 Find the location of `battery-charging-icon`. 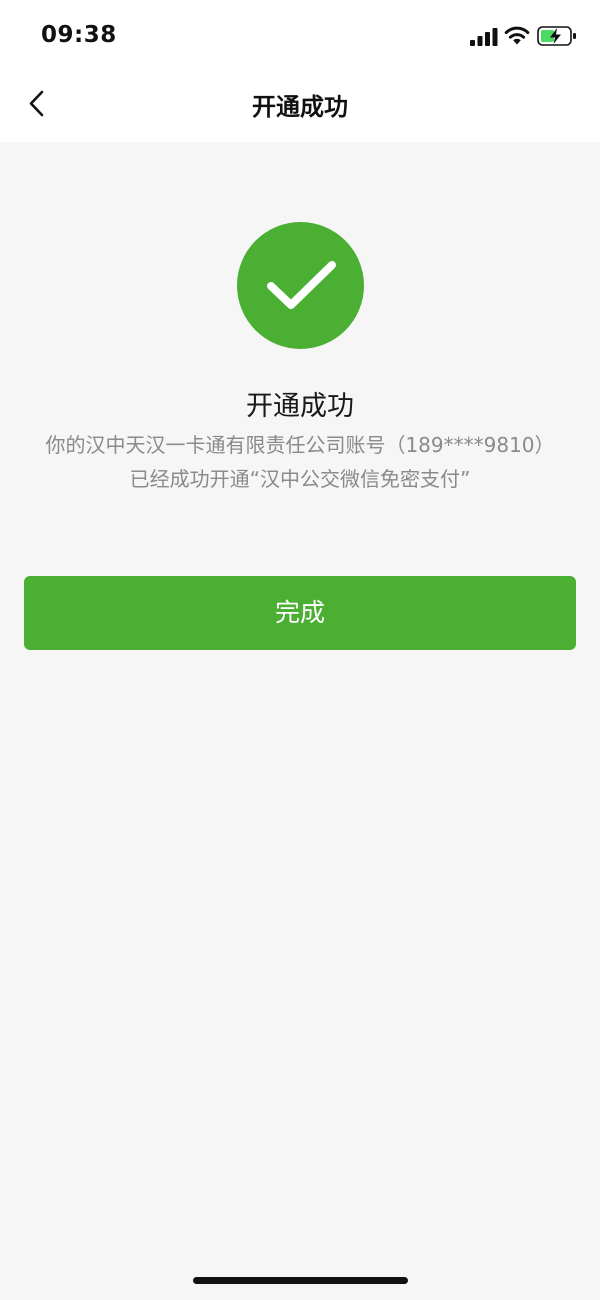

battery-charging-icon is located at coordinates (556, 36).